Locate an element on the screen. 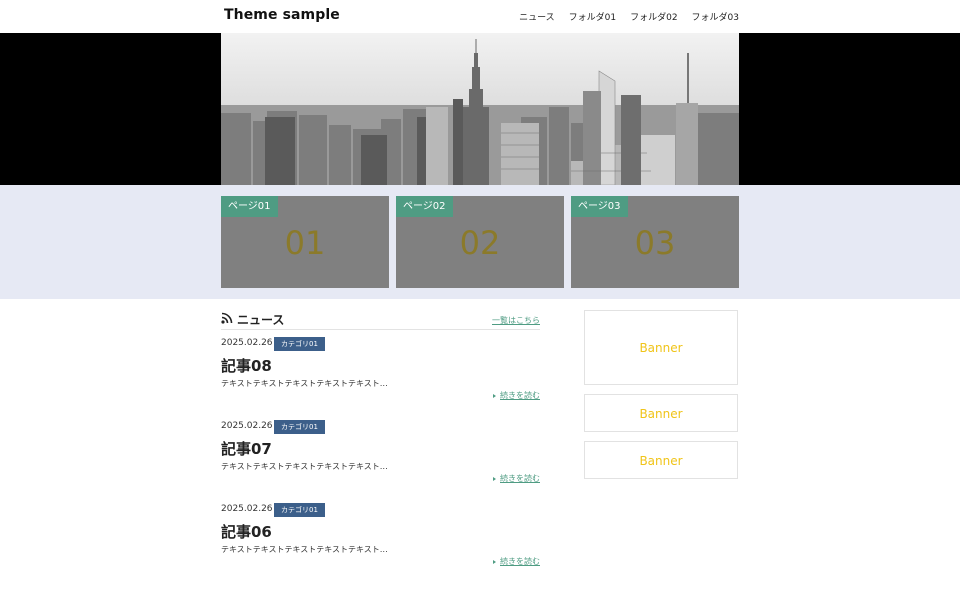 The image size is (960, 600). page-card-02: ページ02 02 is located at coordinates (480, 242).